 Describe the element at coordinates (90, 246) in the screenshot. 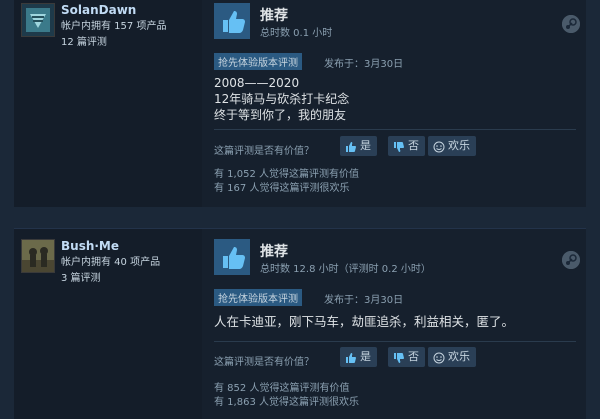

I see `reviewer-name: Bush·Me` at that location.